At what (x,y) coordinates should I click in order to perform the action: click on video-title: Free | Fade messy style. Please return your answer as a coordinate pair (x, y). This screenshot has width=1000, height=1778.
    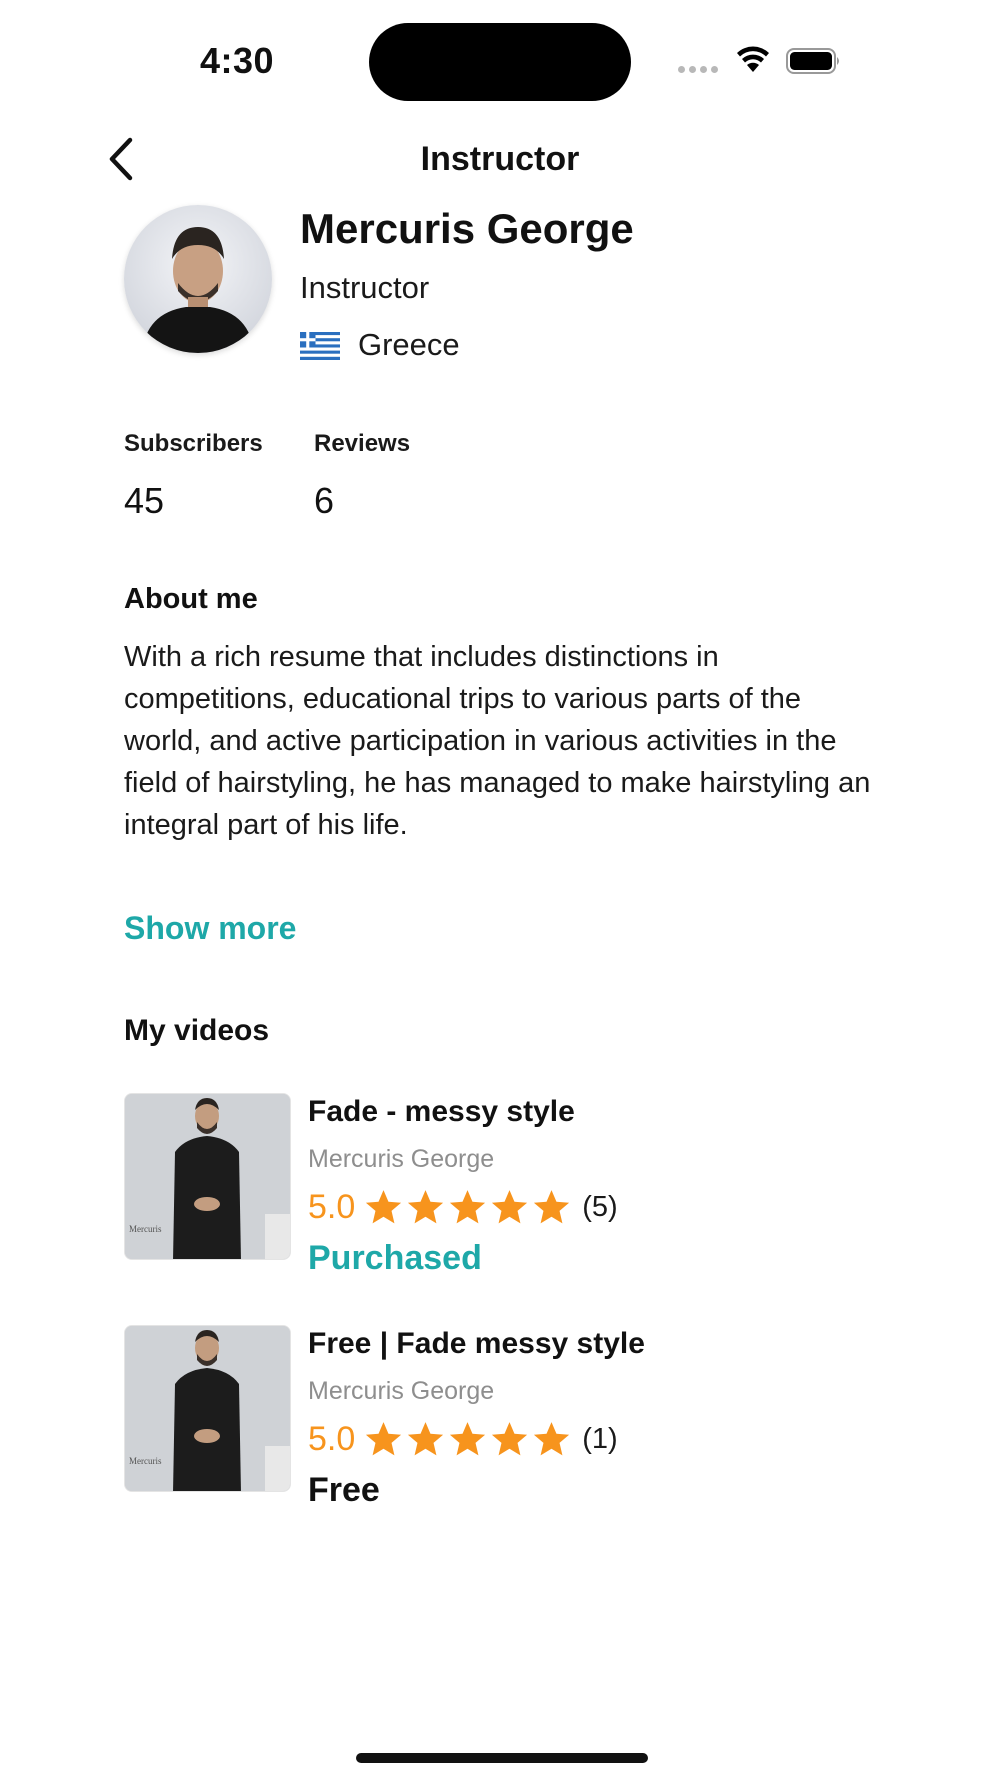
    Looking at the image, I should click on (476, 1343).